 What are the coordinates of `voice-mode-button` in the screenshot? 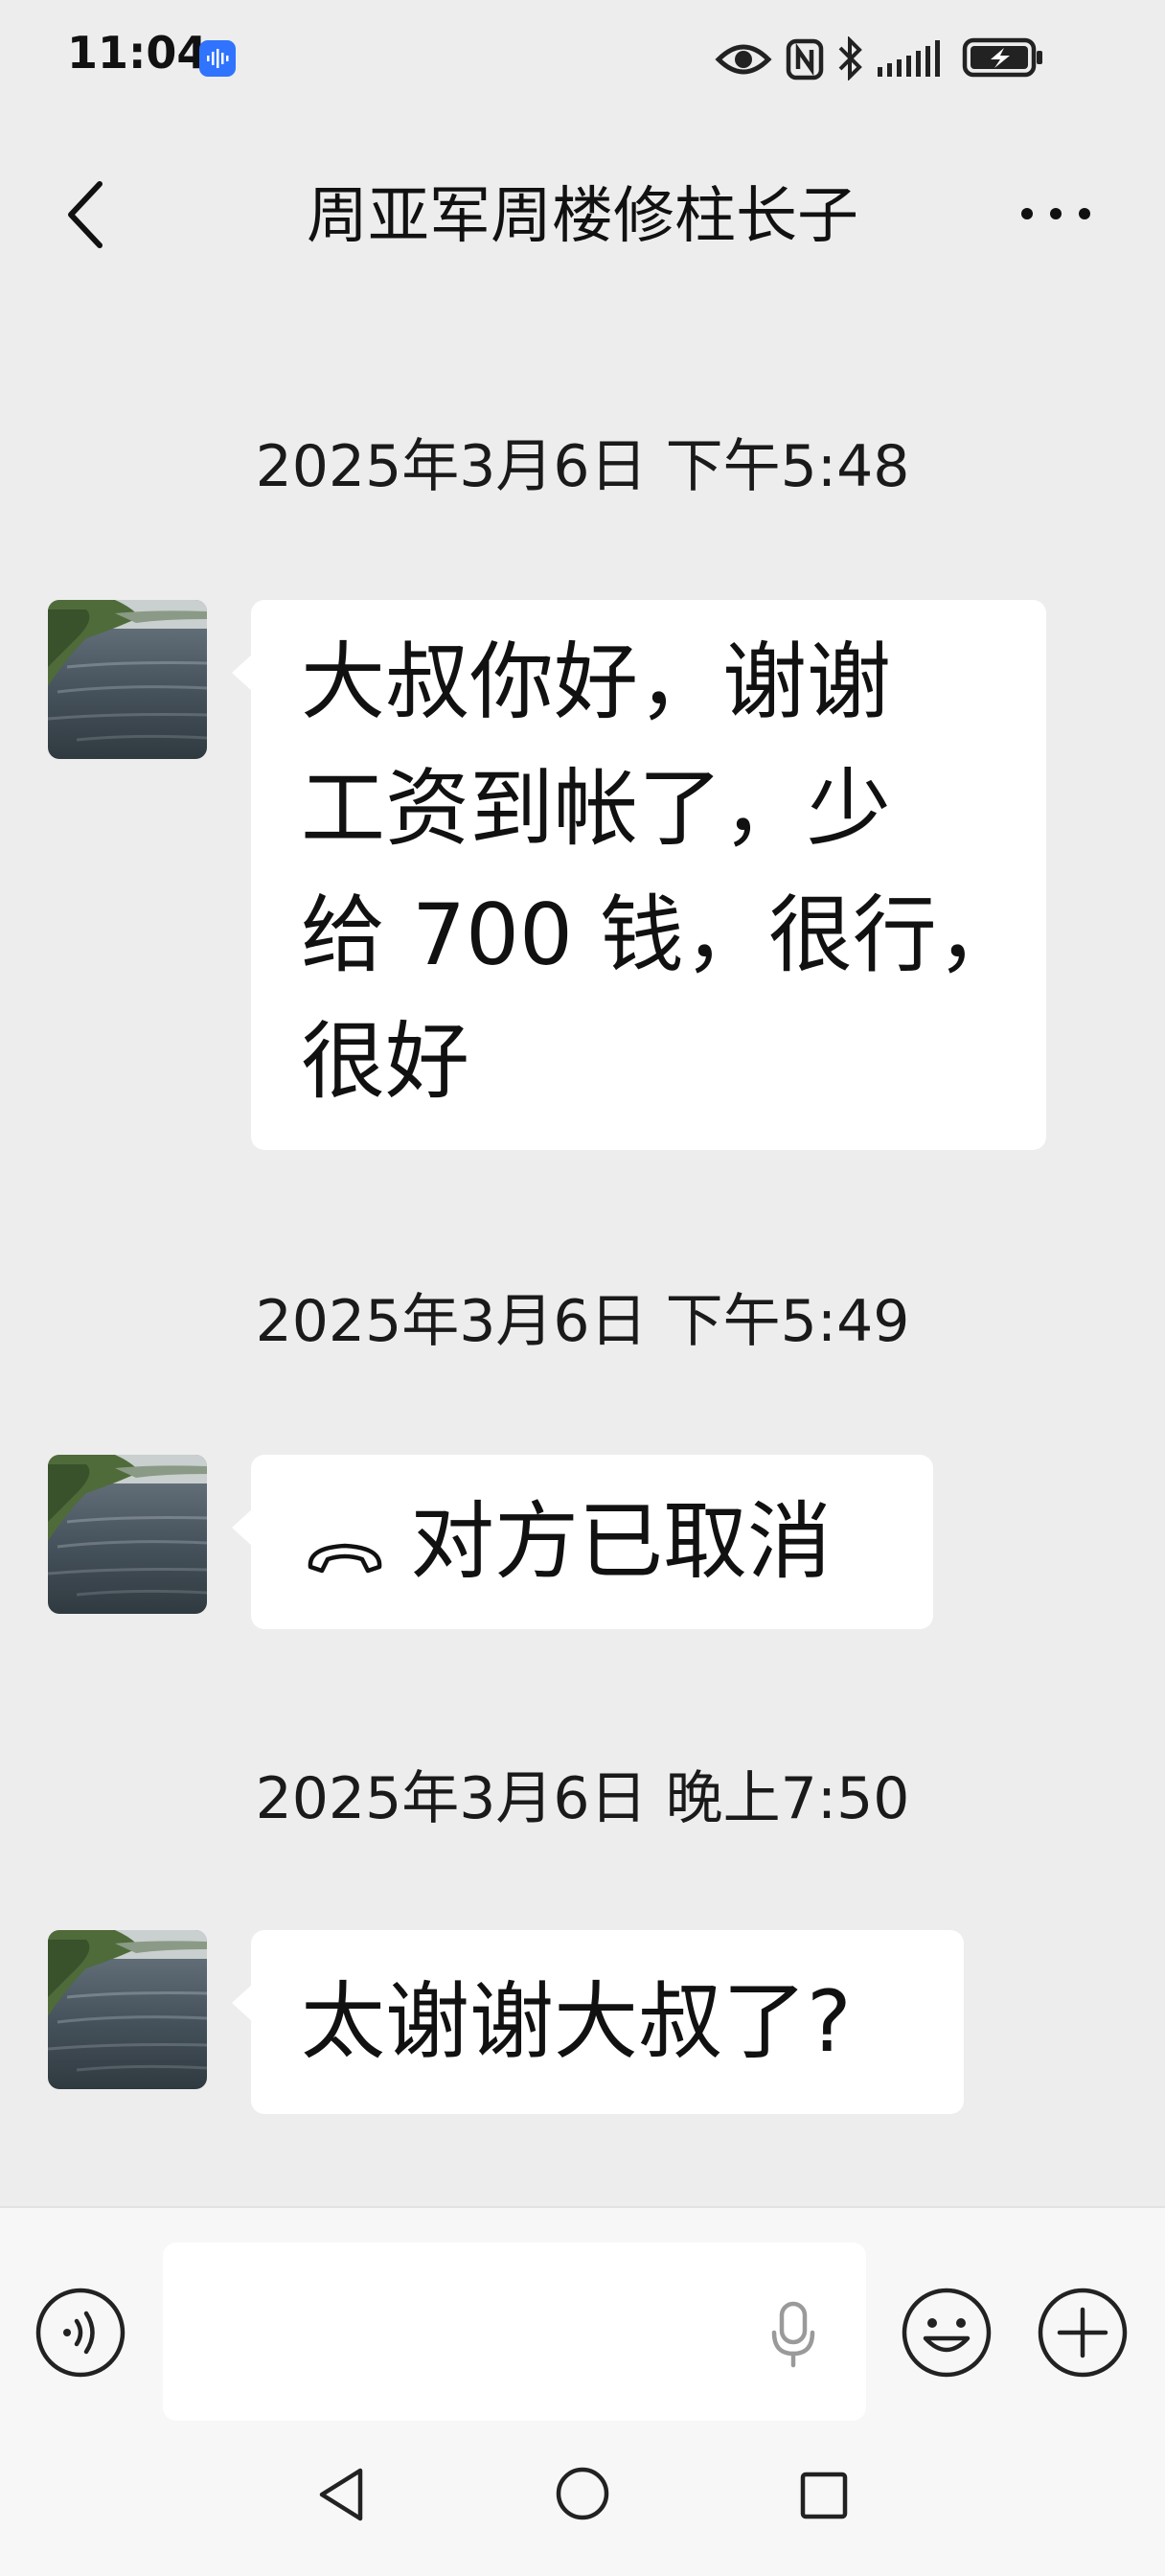 It's located at (80, 2334).